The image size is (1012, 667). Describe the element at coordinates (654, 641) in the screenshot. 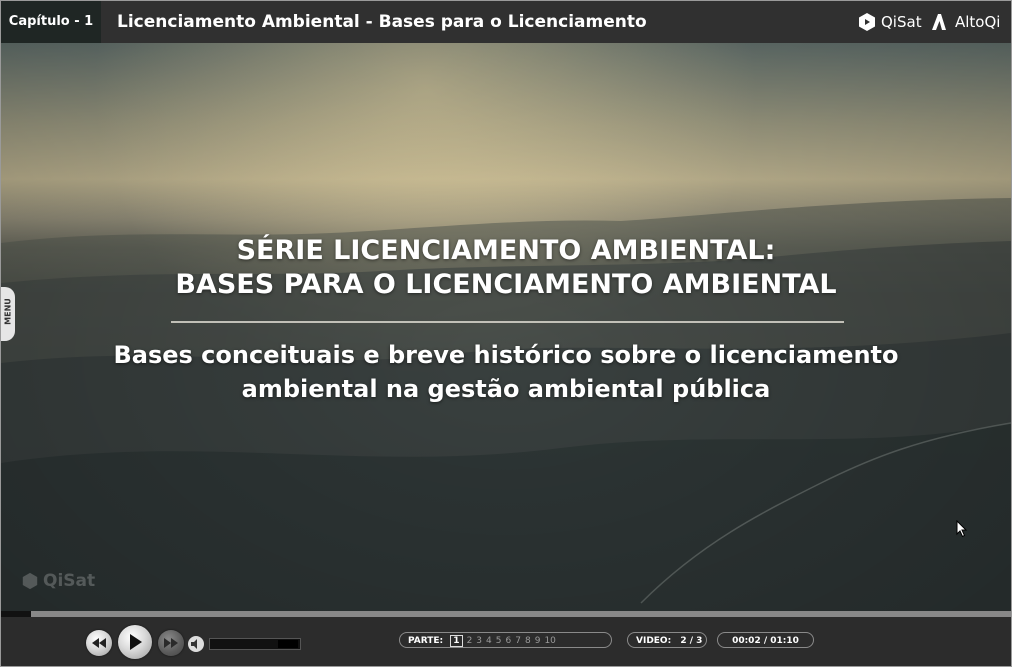

I see `video-label: VIDEO:` at that location.